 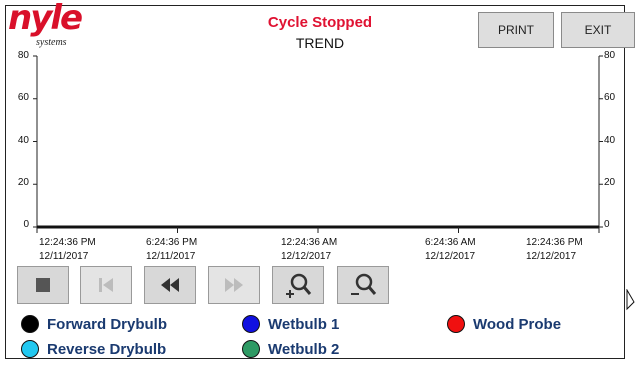 I want to click on legend-wetbulb-1: Wetbulb 1, so click(x=290, y=324).